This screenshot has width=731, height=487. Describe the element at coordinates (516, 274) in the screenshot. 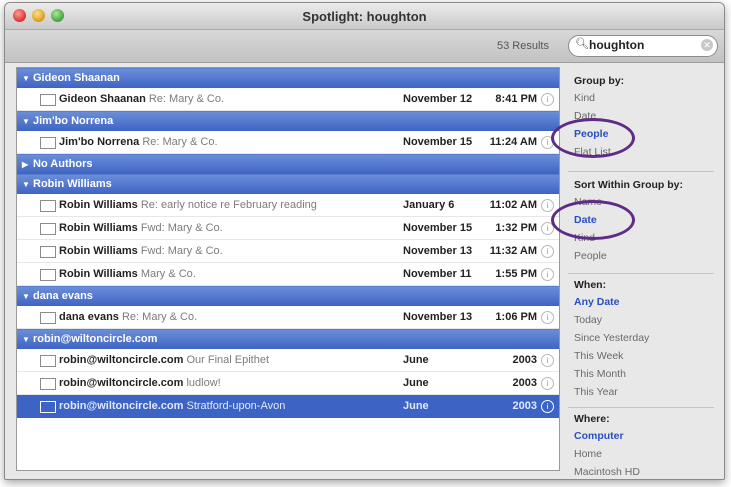

I see `result-time: 1:55 PM` at that location.